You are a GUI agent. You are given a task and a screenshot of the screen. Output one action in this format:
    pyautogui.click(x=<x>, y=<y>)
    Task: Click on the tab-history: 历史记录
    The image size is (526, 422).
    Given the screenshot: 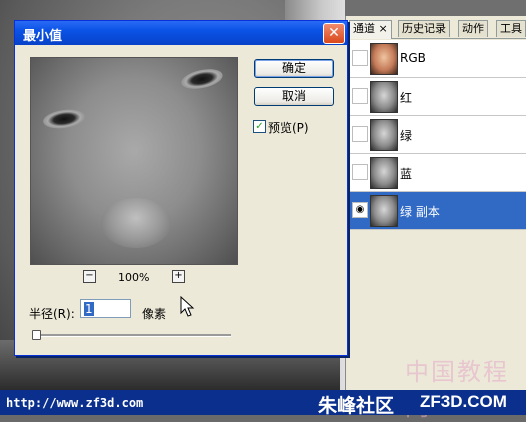 What is the action you would take?
    pyautogui.click(x=424, y=28)
    